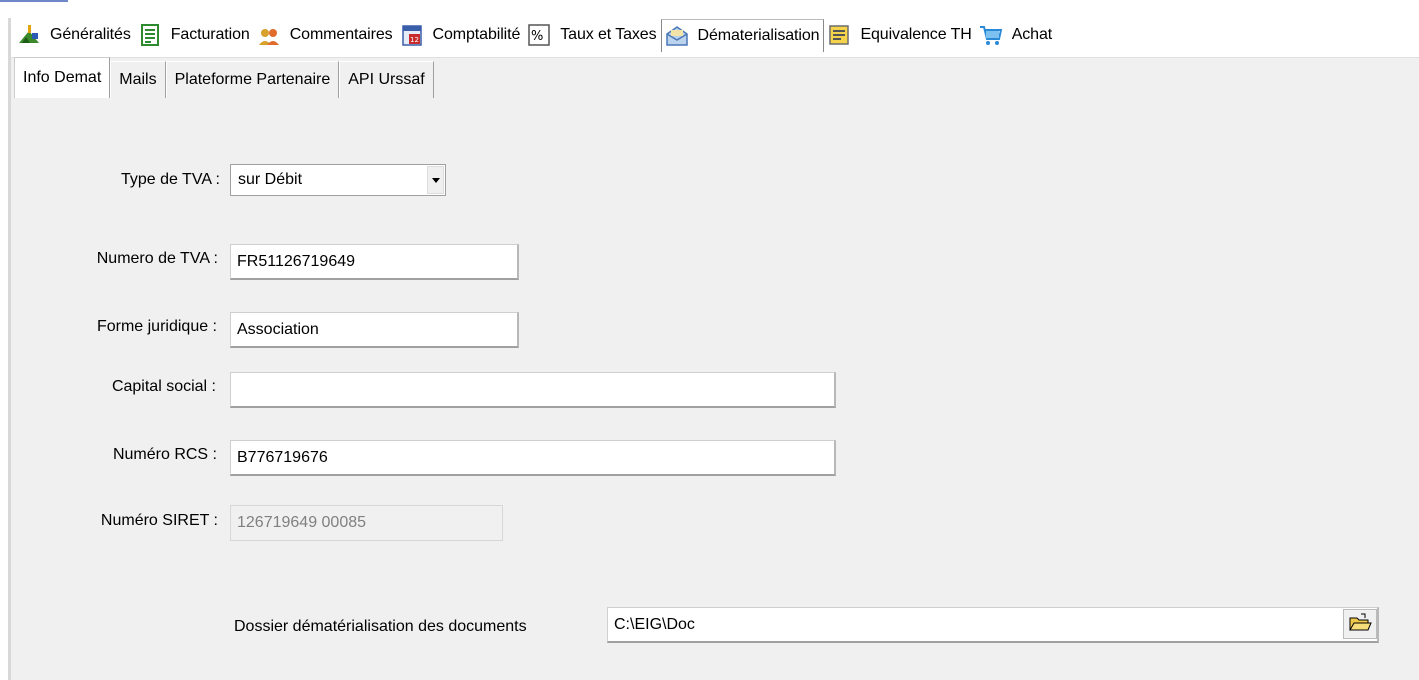 This screenshot has width=1419, height=680. Describe the element at coordinates (170, 179) in the screenshot. I see `tva-type-label: Type de TVA :` at that location.